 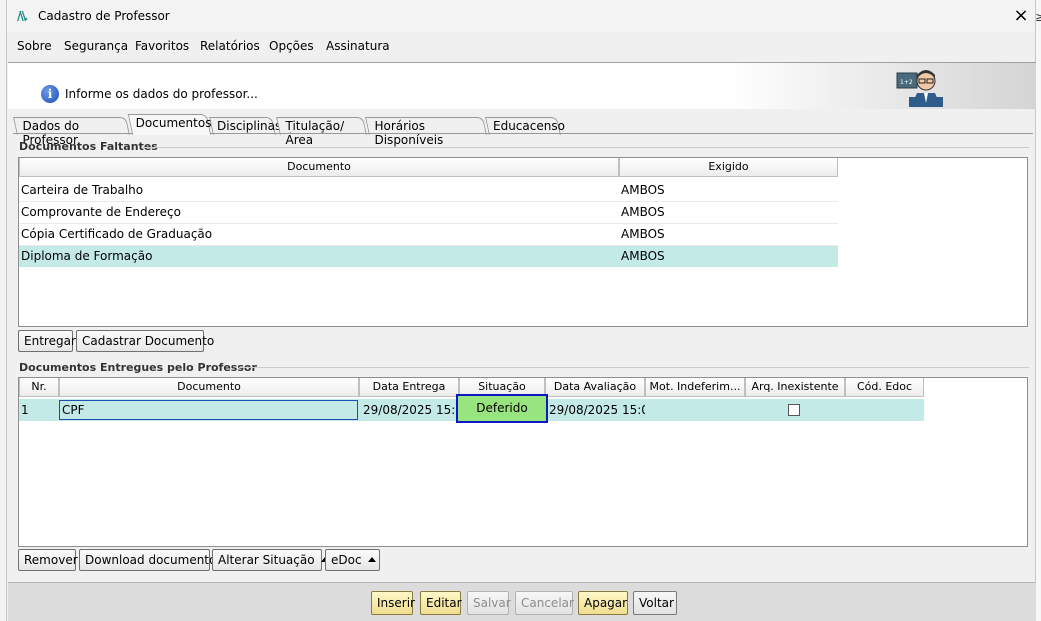 What do you see at coordinates (906, 82) in the screenshot?
I see `svg-text: 1+2` at bounding box center [906, 82].